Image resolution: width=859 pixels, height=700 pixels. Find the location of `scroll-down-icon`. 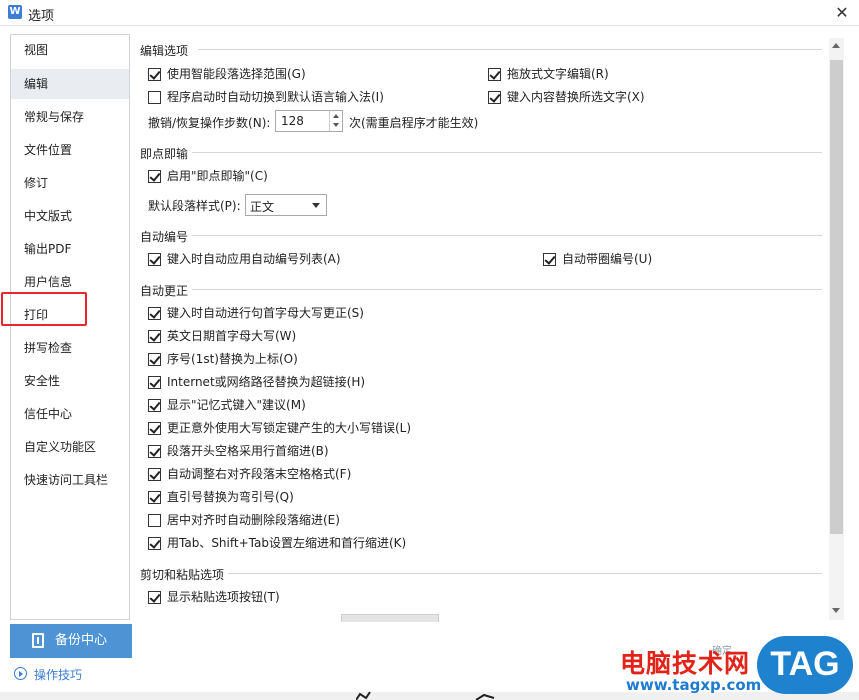

scroll-down-icon is located at coordinates (836, 610).